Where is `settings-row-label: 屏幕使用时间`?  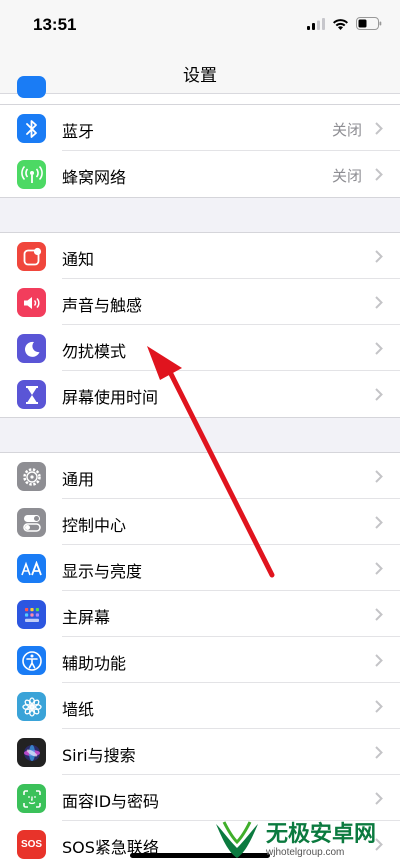 settings-row-label: 屏幕使用时间 is located at coordinates (110, 397).